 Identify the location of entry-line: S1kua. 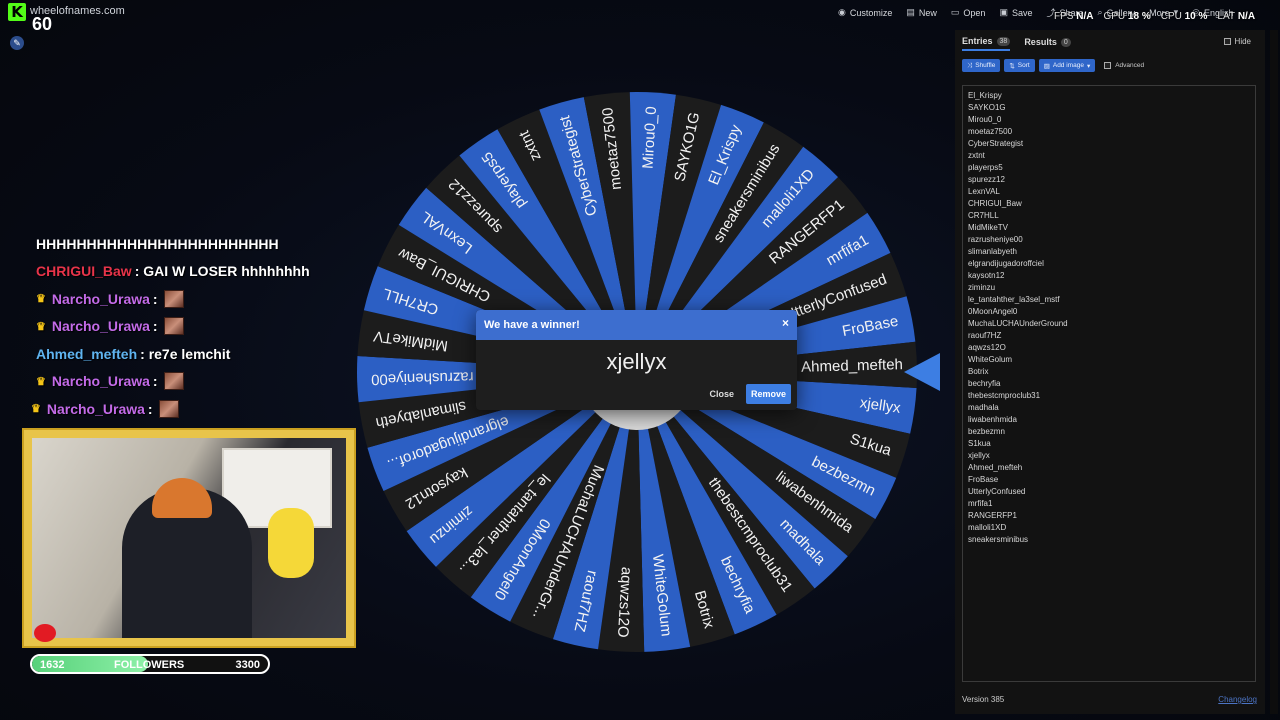
(979, 443).